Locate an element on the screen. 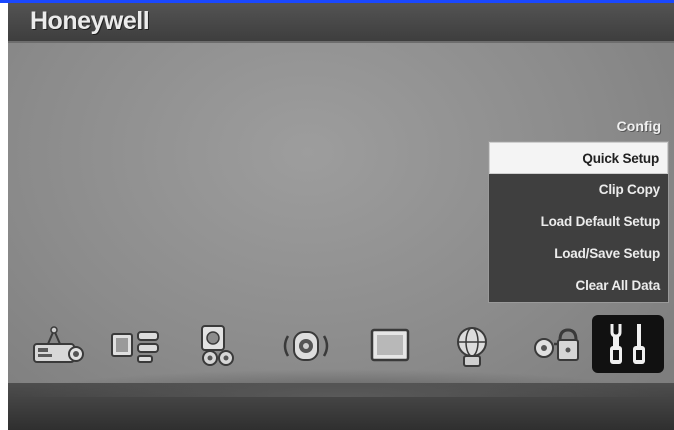  audio-alarm-icon is located at coordinates (306, 346).